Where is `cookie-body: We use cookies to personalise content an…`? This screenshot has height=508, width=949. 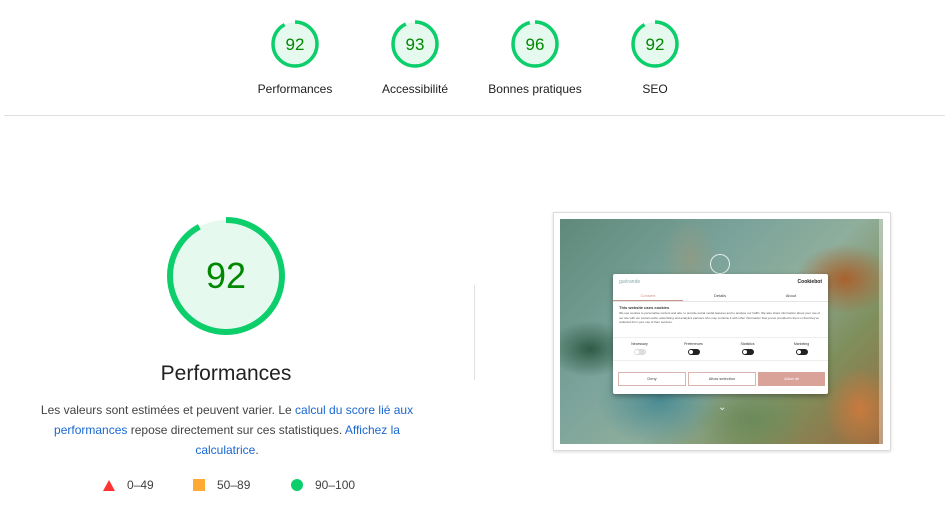
cookie-body: We use cookies to personalise content an… is located at coordinates (719, 317).